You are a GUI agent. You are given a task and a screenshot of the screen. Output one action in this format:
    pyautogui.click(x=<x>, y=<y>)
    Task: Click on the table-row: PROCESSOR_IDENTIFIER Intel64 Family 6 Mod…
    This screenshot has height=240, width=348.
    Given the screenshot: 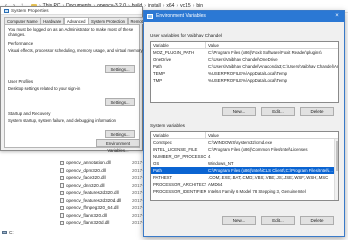 What is the action you would take?
    pyautogui.click(x=244, y=191)
    